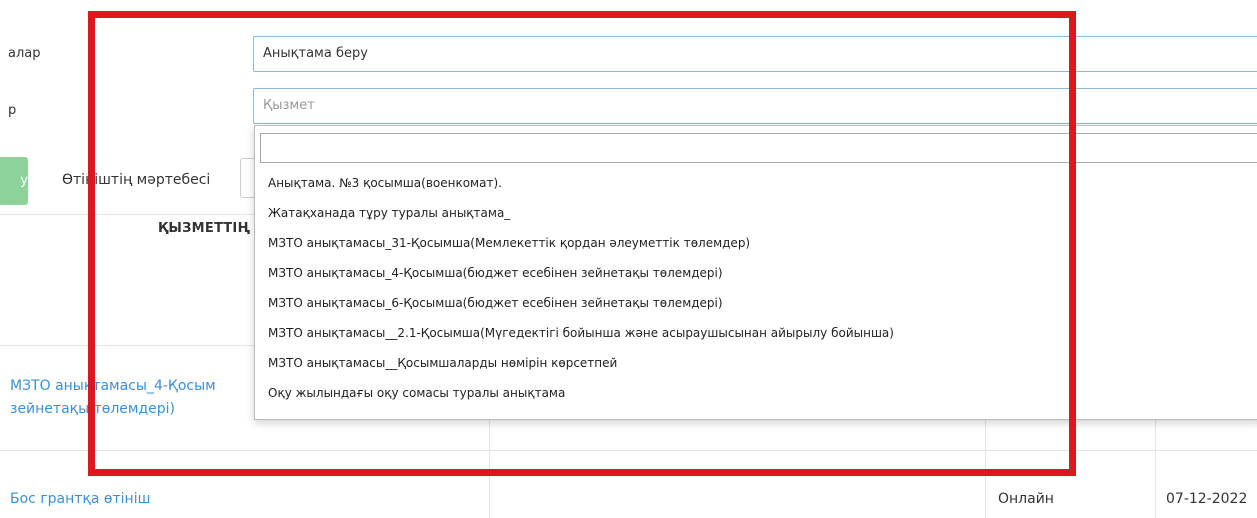 The width and height of the screenshot is (1257, 518). I want to click on service-column-header: ҚЫЗМЕТТІҢ, so click(204, 228).